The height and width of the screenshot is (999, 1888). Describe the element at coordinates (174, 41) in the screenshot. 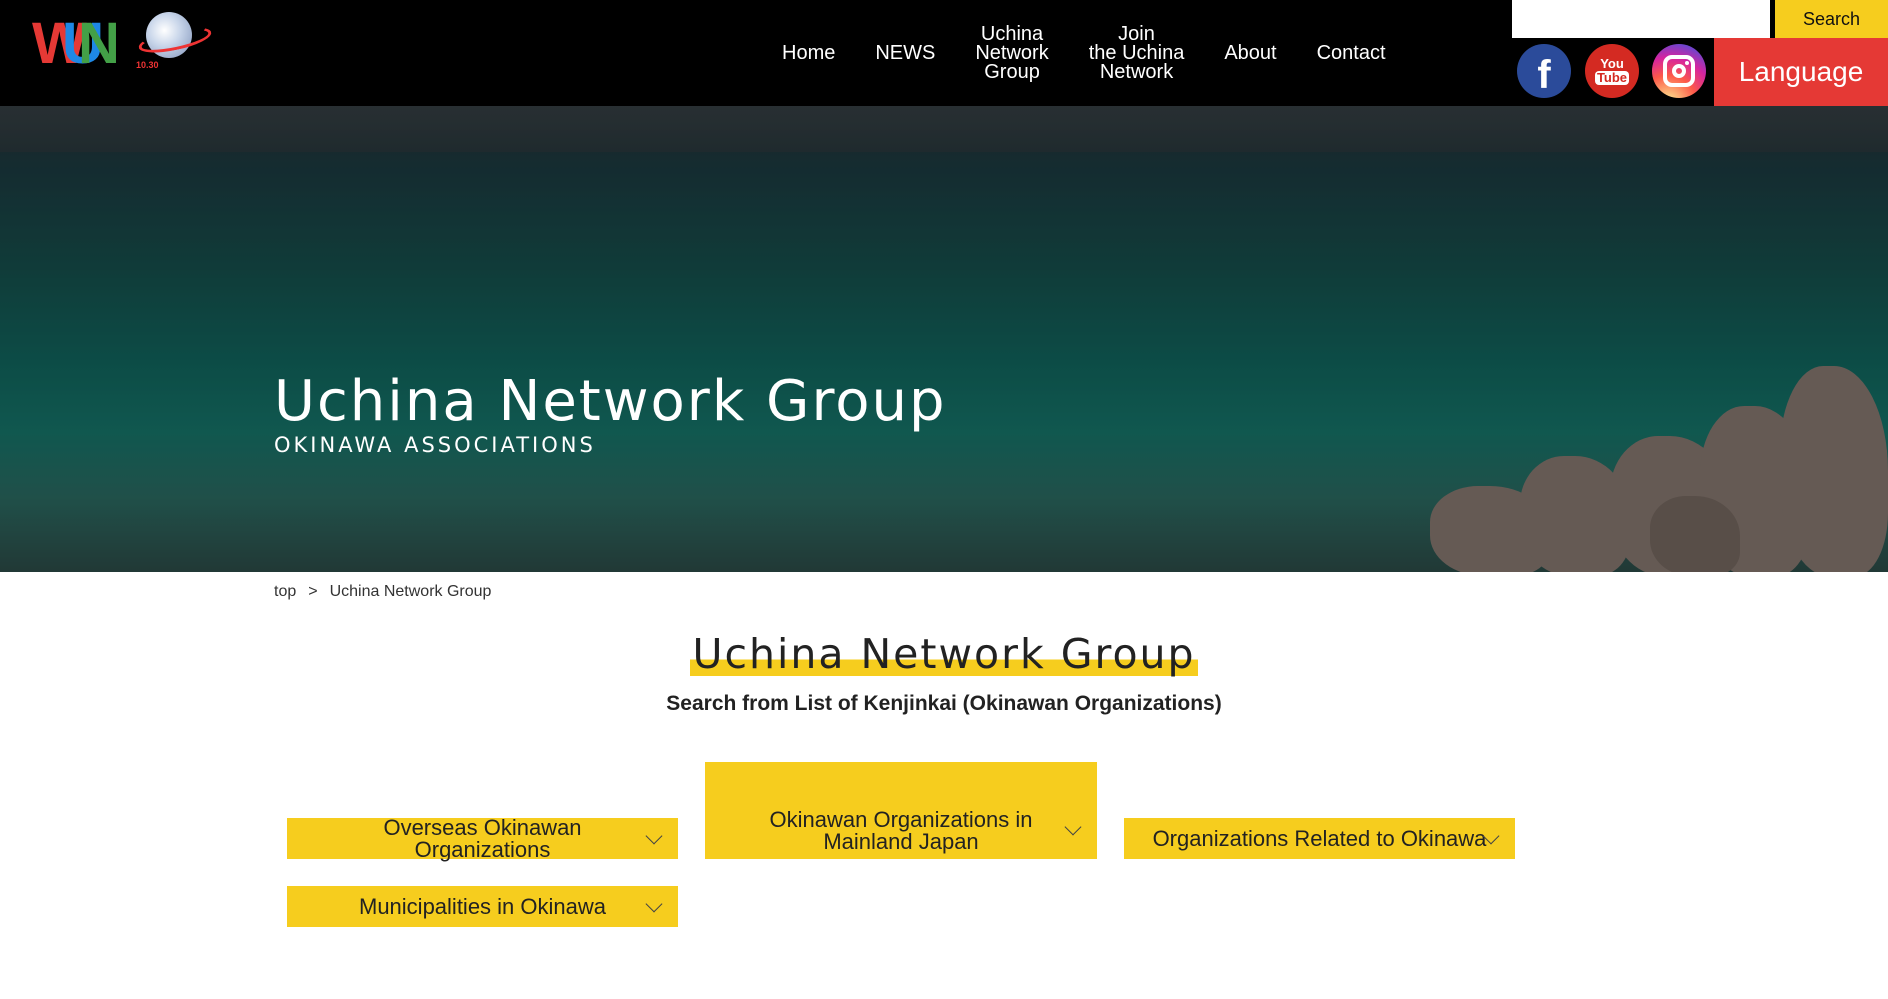

I see `worldwide-uchinanchu-day-badge: 10.30` at that location.